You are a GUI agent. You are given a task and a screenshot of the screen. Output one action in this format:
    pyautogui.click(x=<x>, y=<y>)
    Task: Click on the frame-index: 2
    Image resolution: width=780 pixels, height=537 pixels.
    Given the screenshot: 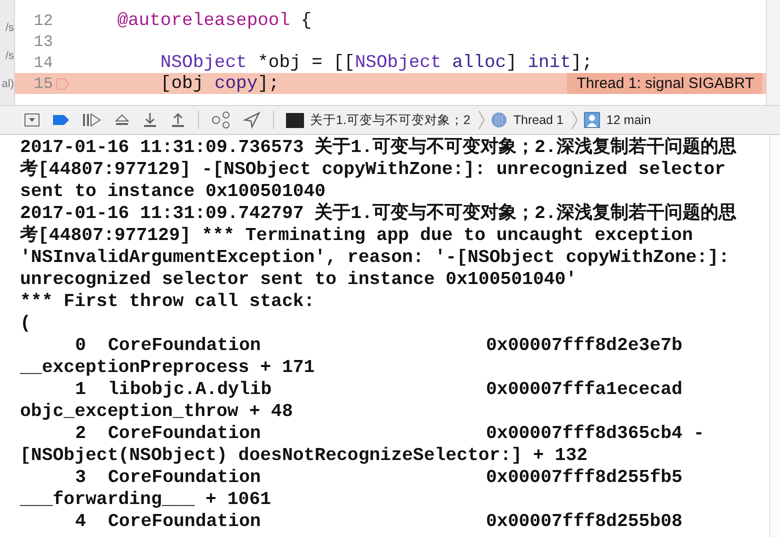 What is the action you would take?
    pyautogui.click(x=80, y=434)
    